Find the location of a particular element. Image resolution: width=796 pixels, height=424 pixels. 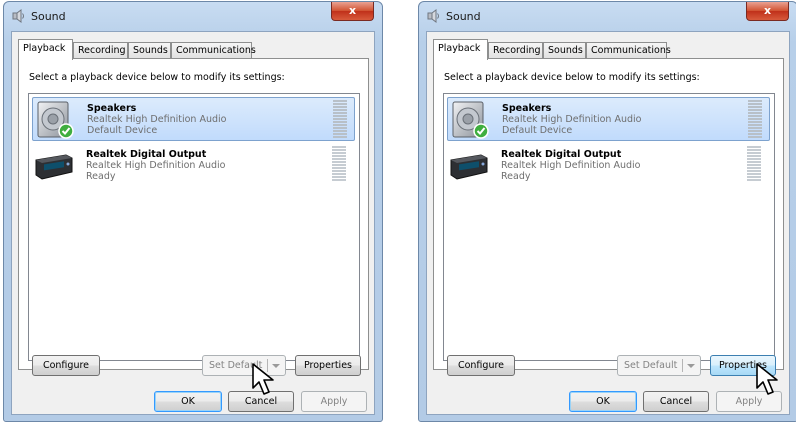

dropdown-arrow-icon is located at coordinates (691, 366).